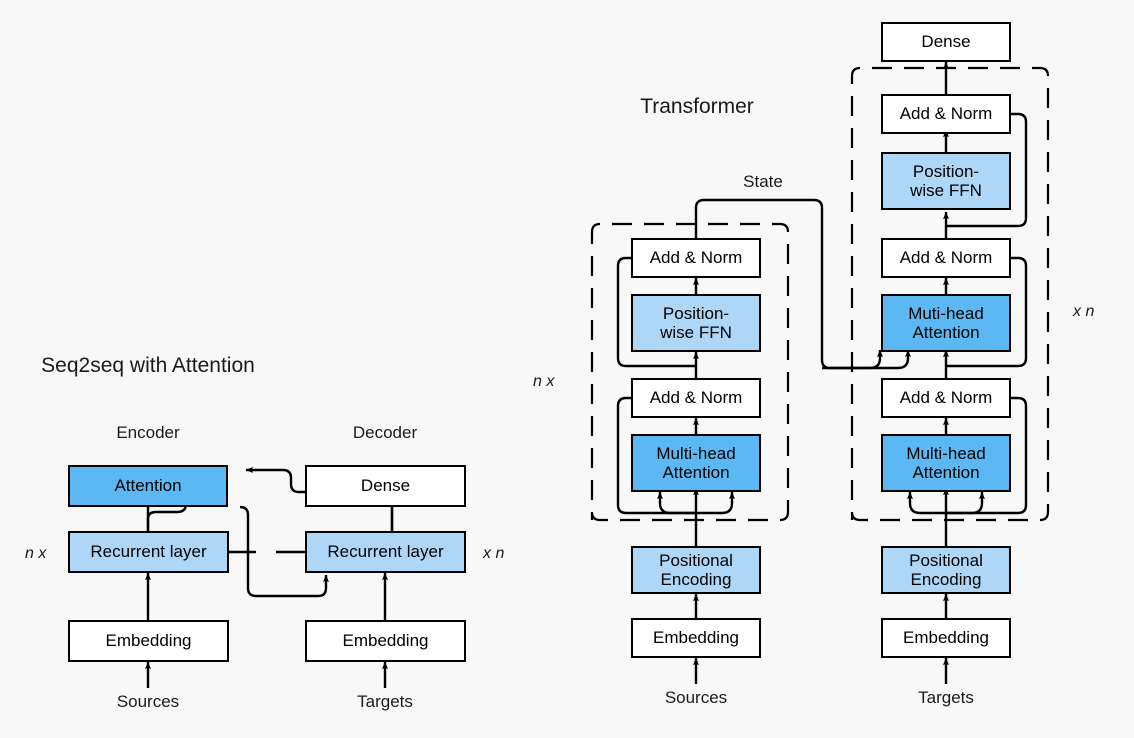 The height and width of the screenshot is (738, 1134). I want to click on transformer-decoder-dense-box: Dense, so click(946, 42).